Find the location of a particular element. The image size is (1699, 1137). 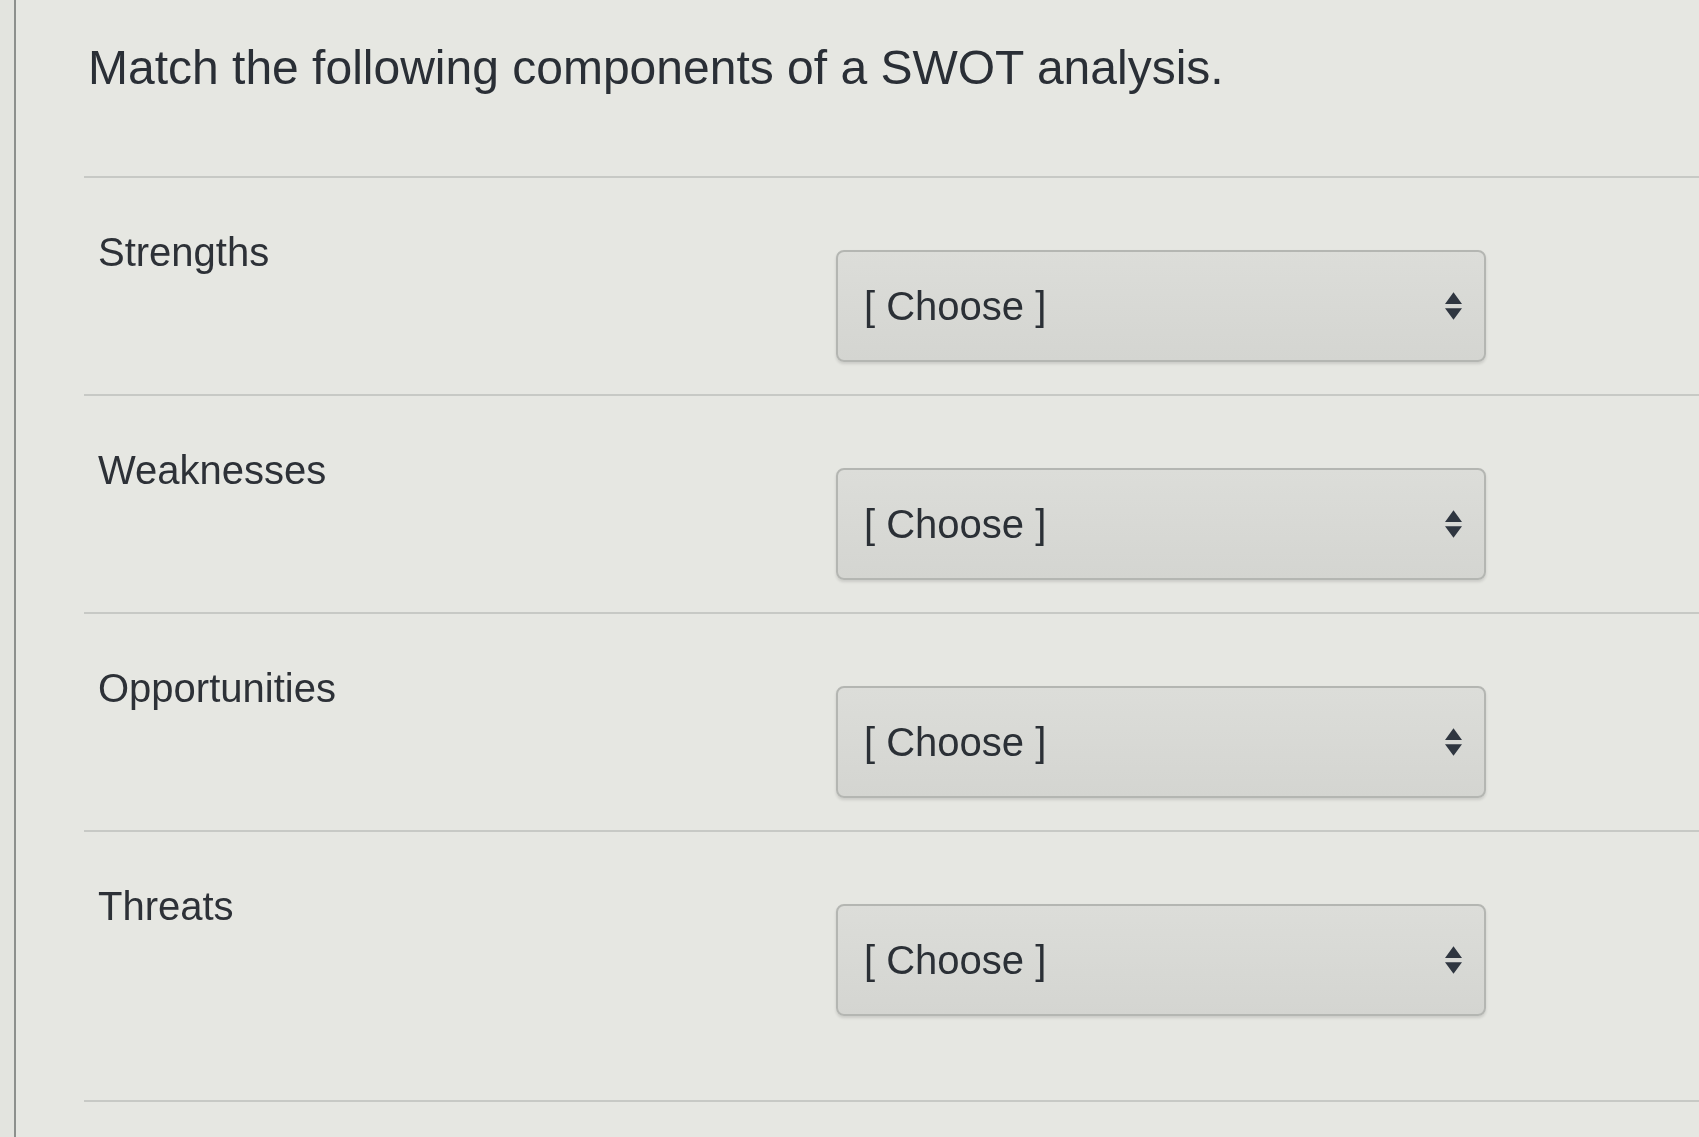

item-label: Strengths is located at coordinates (184, 252).